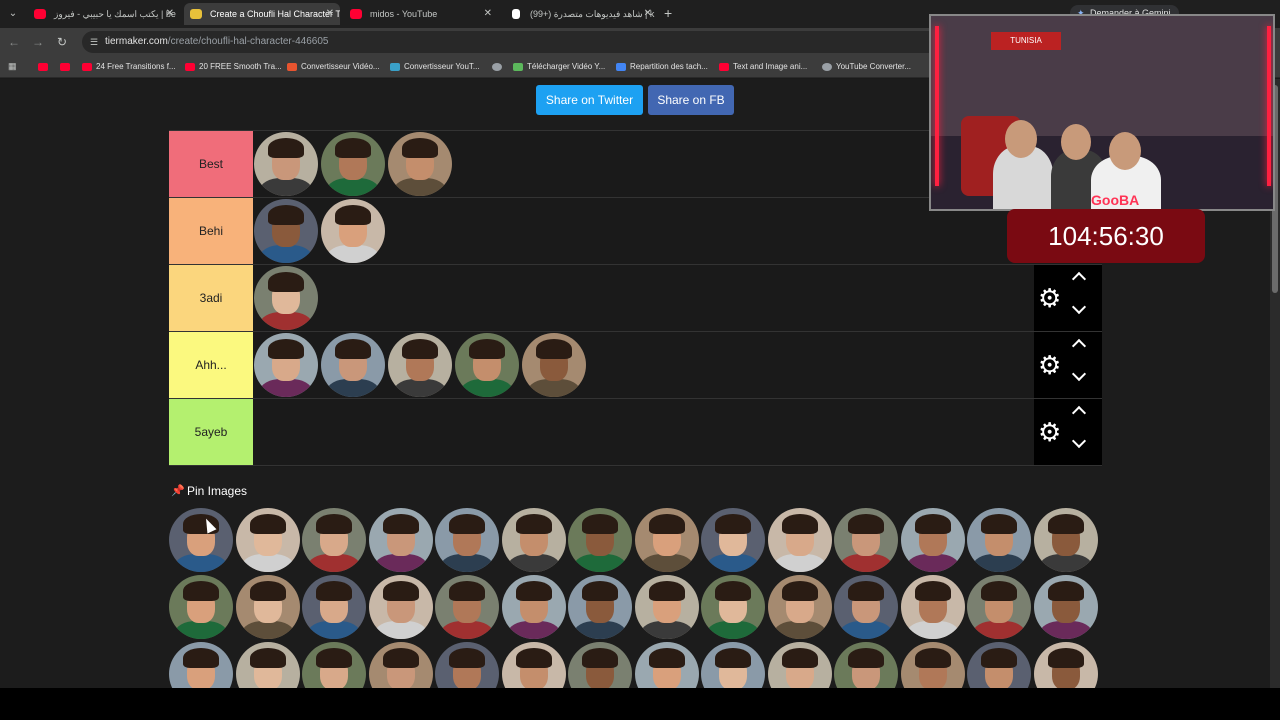  What do you see at coordinates (14, 42) in the screenshot?
I see `back-icon: ←` at bounding box center [14, 42].